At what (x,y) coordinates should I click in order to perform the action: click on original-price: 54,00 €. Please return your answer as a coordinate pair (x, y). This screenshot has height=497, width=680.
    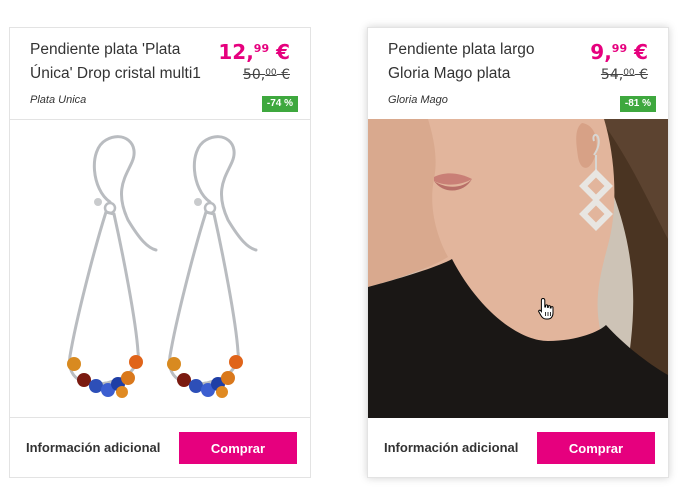
    Looking at the image, I should click on (619, 74).